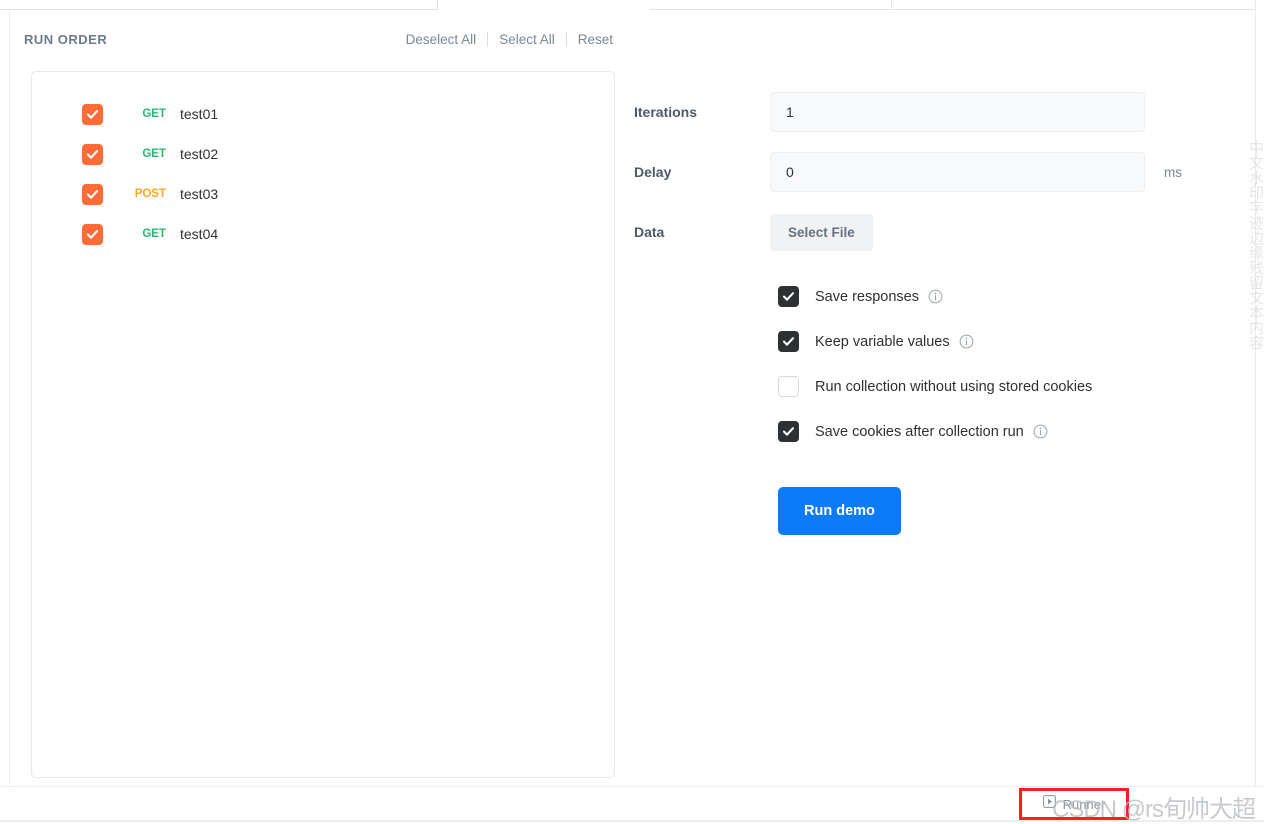  I want to click on iterations-input, so click(957, 112).